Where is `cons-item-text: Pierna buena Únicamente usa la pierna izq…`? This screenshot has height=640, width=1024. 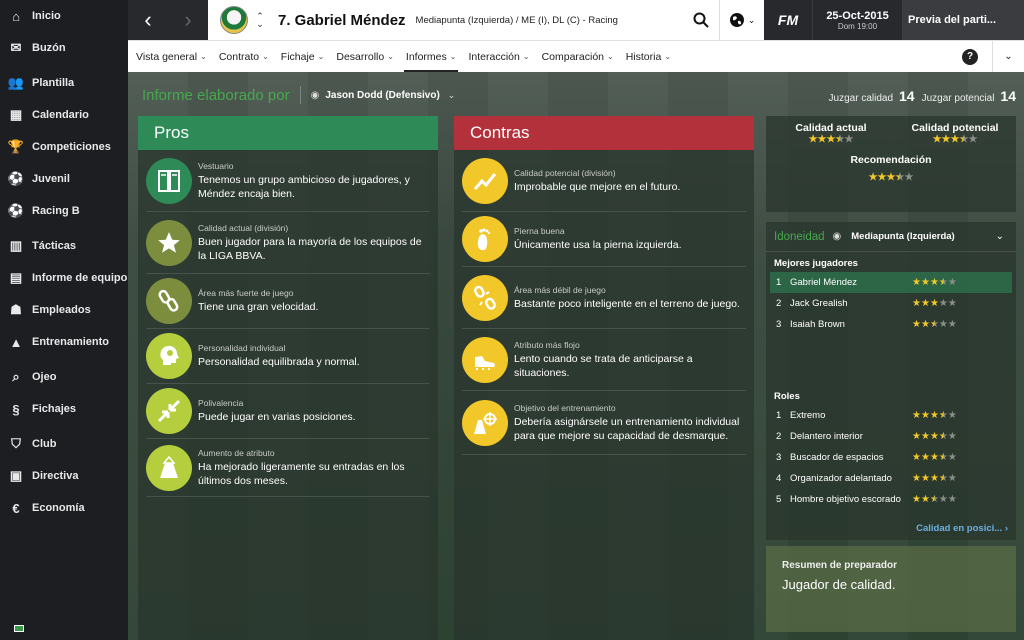
cons-item-text: Pierna buena Únicamente usa la pierna izq… is located at coordinates (630, 239).